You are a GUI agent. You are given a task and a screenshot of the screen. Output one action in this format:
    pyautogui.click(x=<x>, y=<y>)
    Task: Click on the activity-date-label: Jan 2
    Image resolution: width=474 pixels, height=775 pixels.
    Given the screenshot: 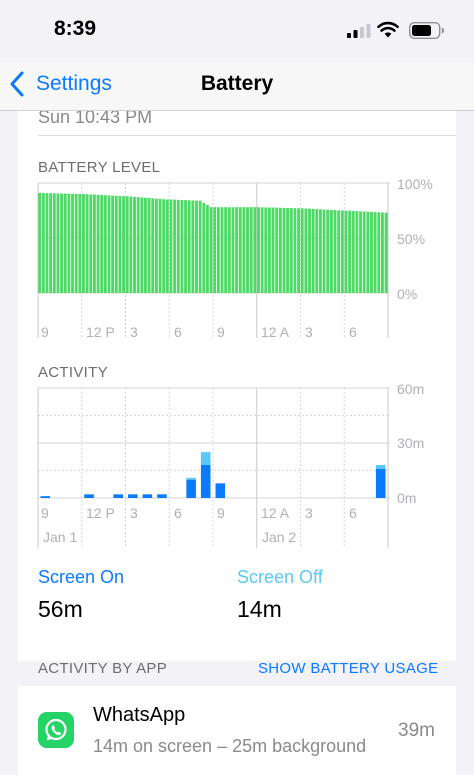 What is the action you would take?
    pyautogui.click(x=279, y=537)
    